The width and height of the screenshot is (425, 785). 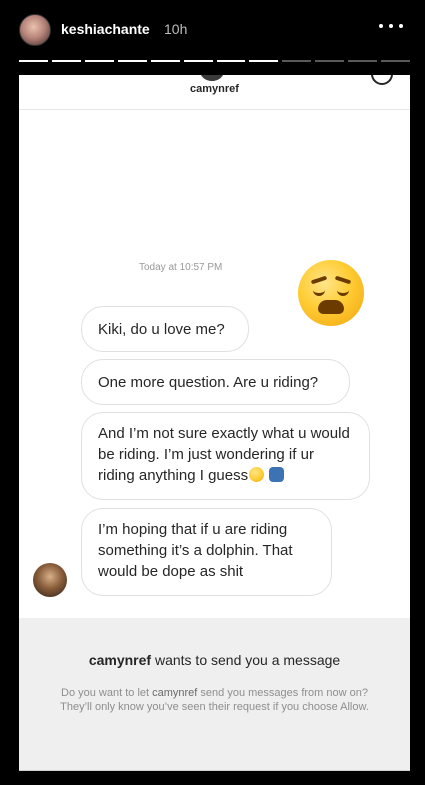 What do you see at coordinates (391, 26) in the screenshot?
I see `more-options-icon` at bounding box center [391, 26].